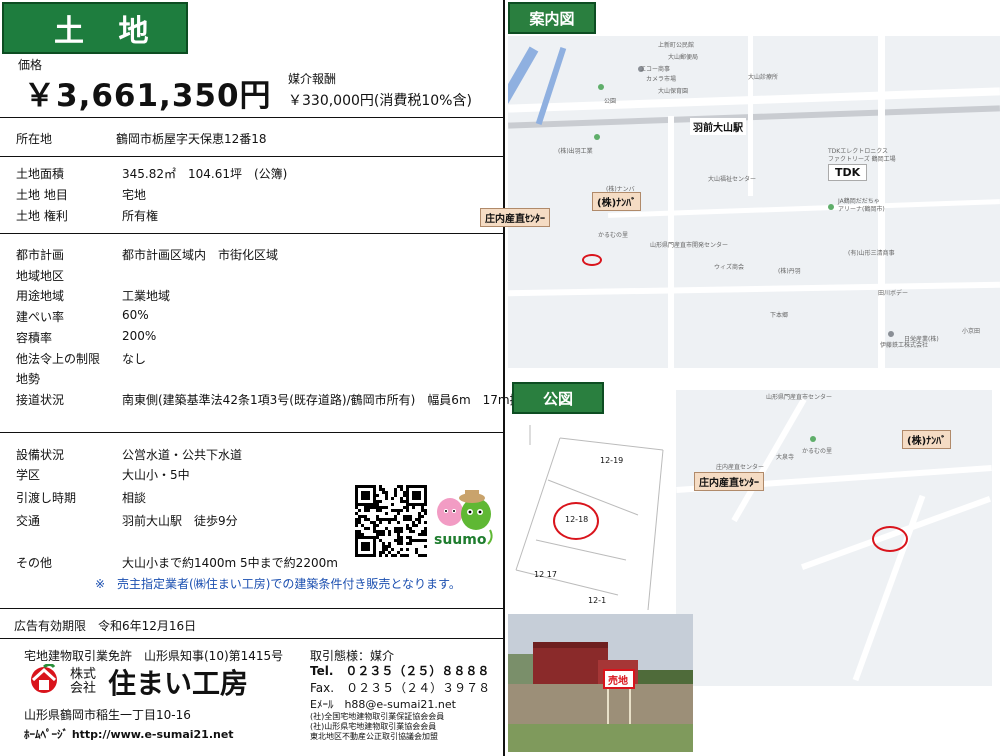 The width and height of the screenshot is (1008, 756). Describe the element at coordinates (191, 139) in the screenshot. I see `location-value: 鶴岡市栃屋字天保恵12番18` at that location.